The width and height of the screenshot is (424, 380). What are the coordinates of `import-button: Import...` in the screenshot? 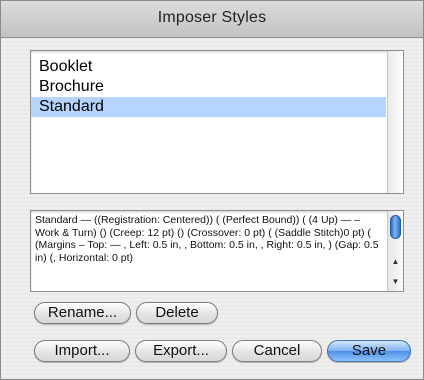 It's located at (82, 351).